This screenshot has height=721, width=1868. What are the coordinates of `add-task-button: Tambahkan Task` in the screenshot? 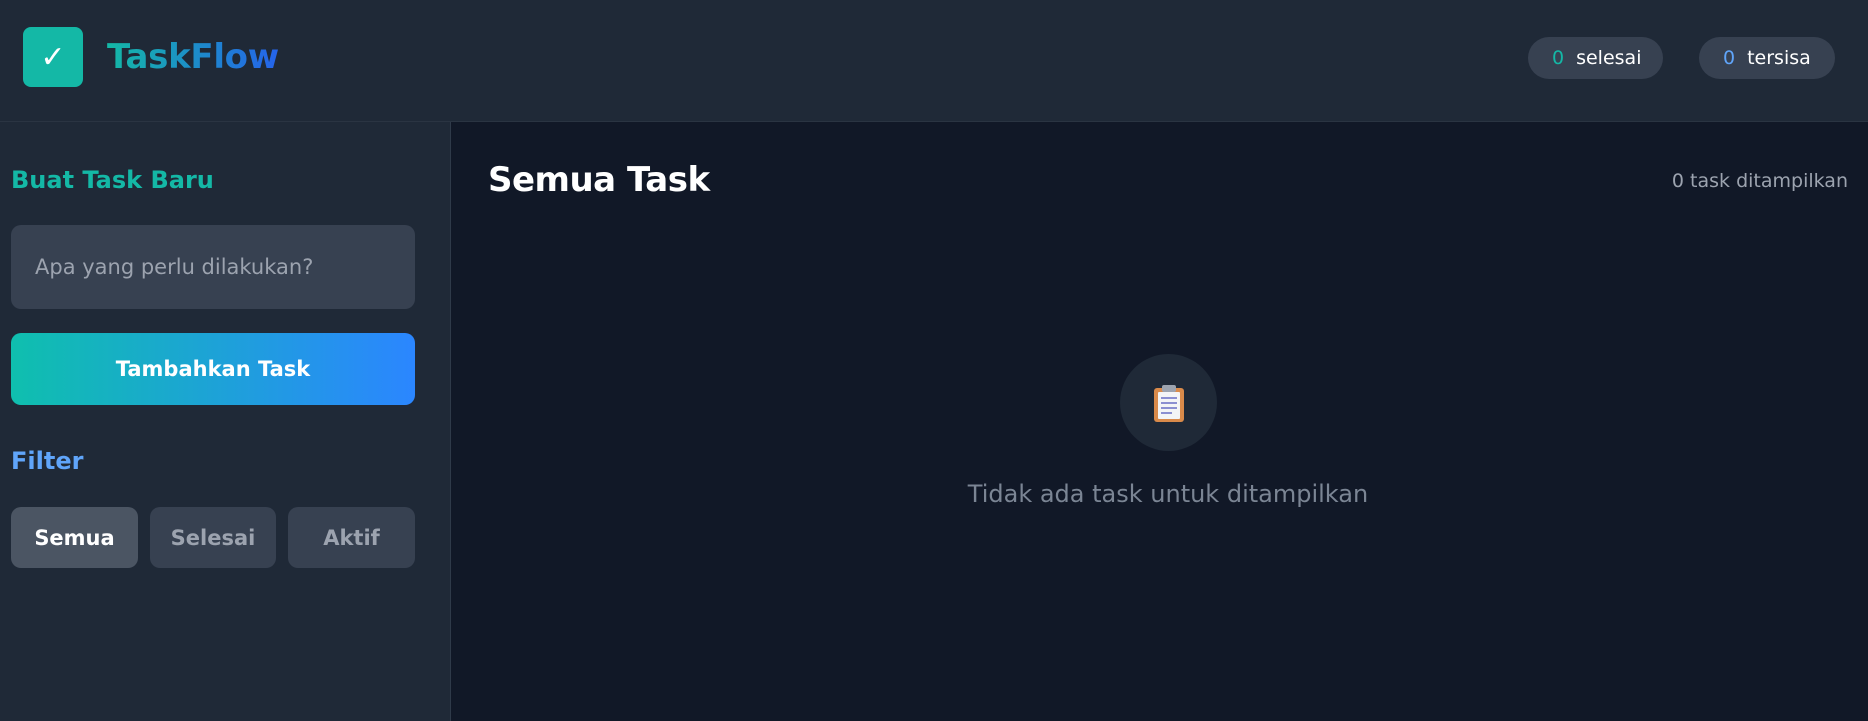 It's located at (213, 369).